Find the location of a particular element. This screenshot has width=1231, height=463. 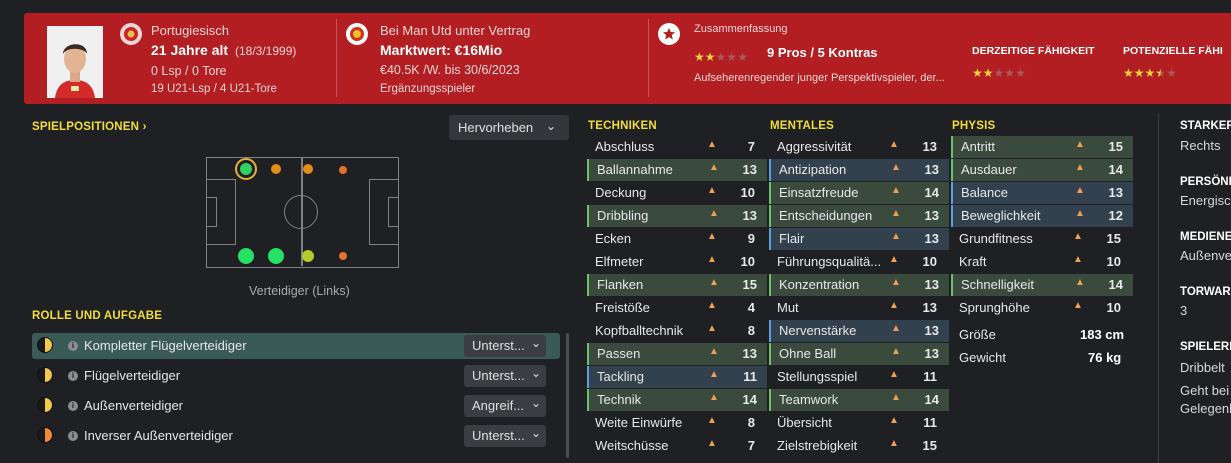

attribute-row: Ohne Ball ▲ 13 is located at coordinates (859, 354).